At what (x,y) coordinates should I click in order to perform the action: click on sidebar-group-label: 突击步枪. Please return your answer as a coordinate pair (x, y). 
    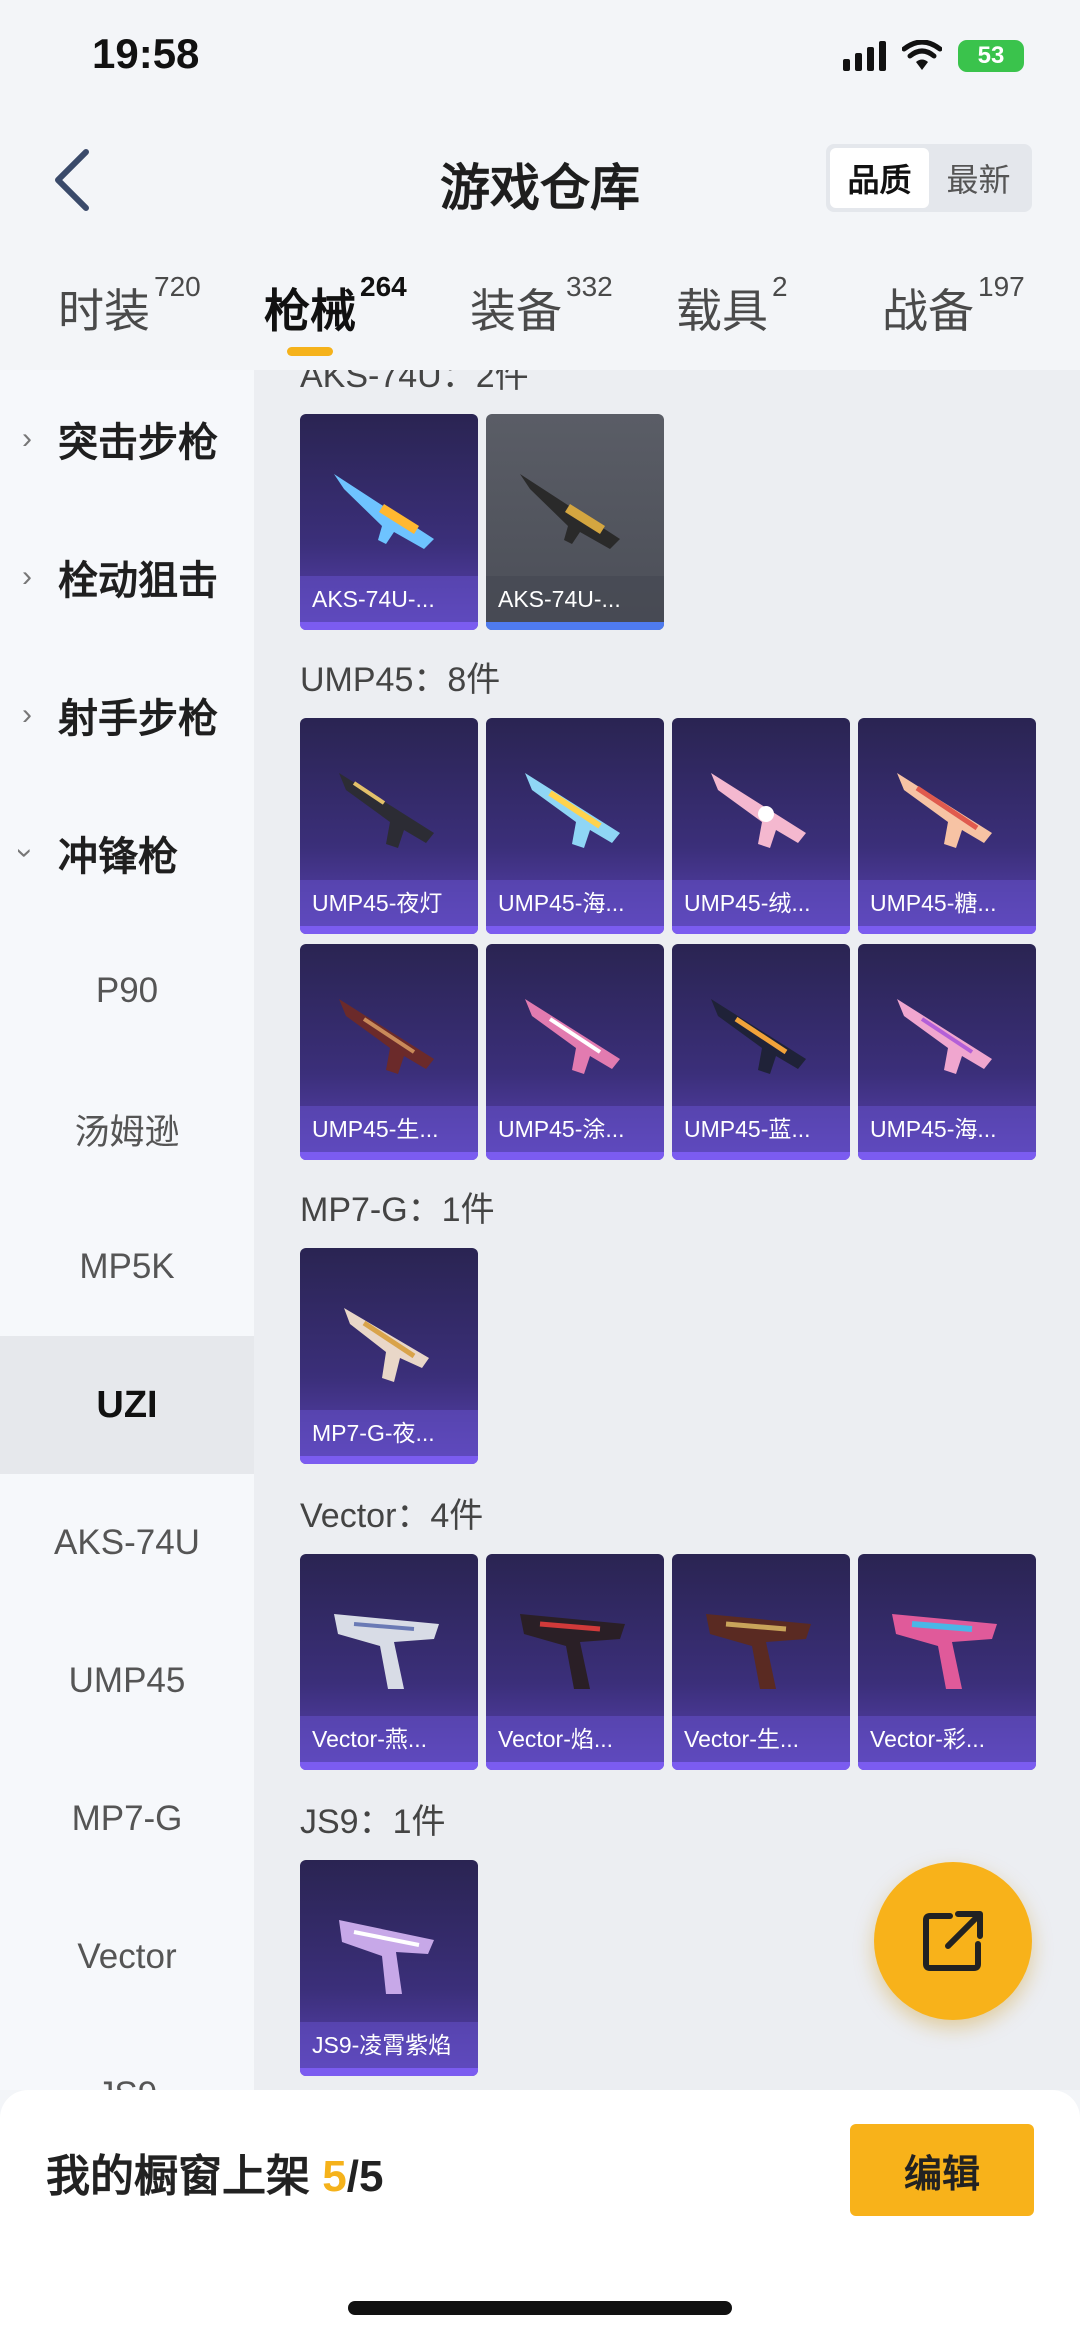
    Looking at the image, I should click on (138, 443).